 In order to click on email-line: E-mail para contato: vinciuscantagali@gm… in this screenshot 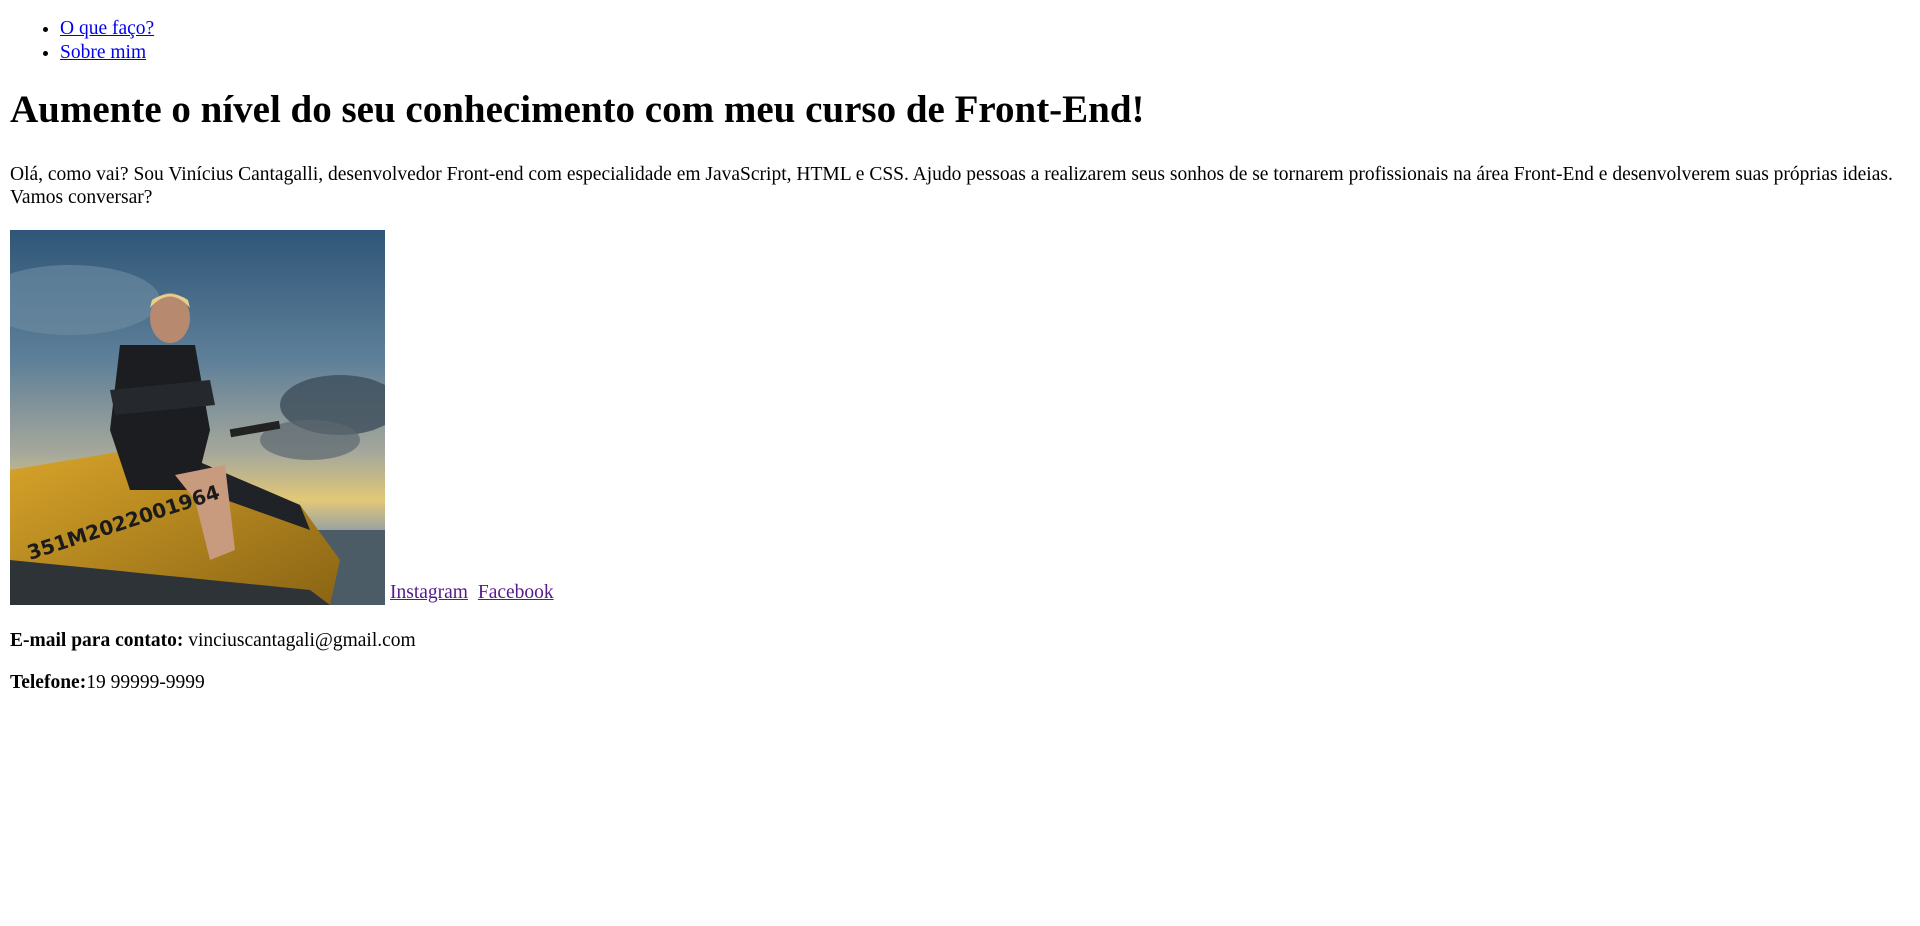, I will do `click(960, 641)`.